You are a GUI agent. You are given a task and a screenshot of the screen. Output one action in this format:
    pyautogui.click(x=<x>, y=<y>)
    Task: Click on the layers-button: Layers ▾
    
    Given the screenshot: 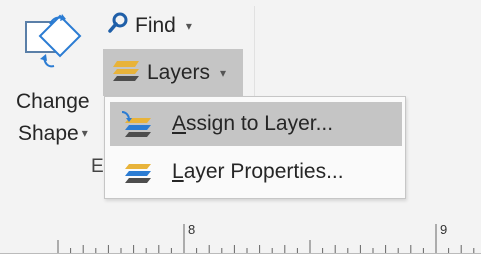 What is the action you would take?
    pyautogui.click(x=173, y=72)
    